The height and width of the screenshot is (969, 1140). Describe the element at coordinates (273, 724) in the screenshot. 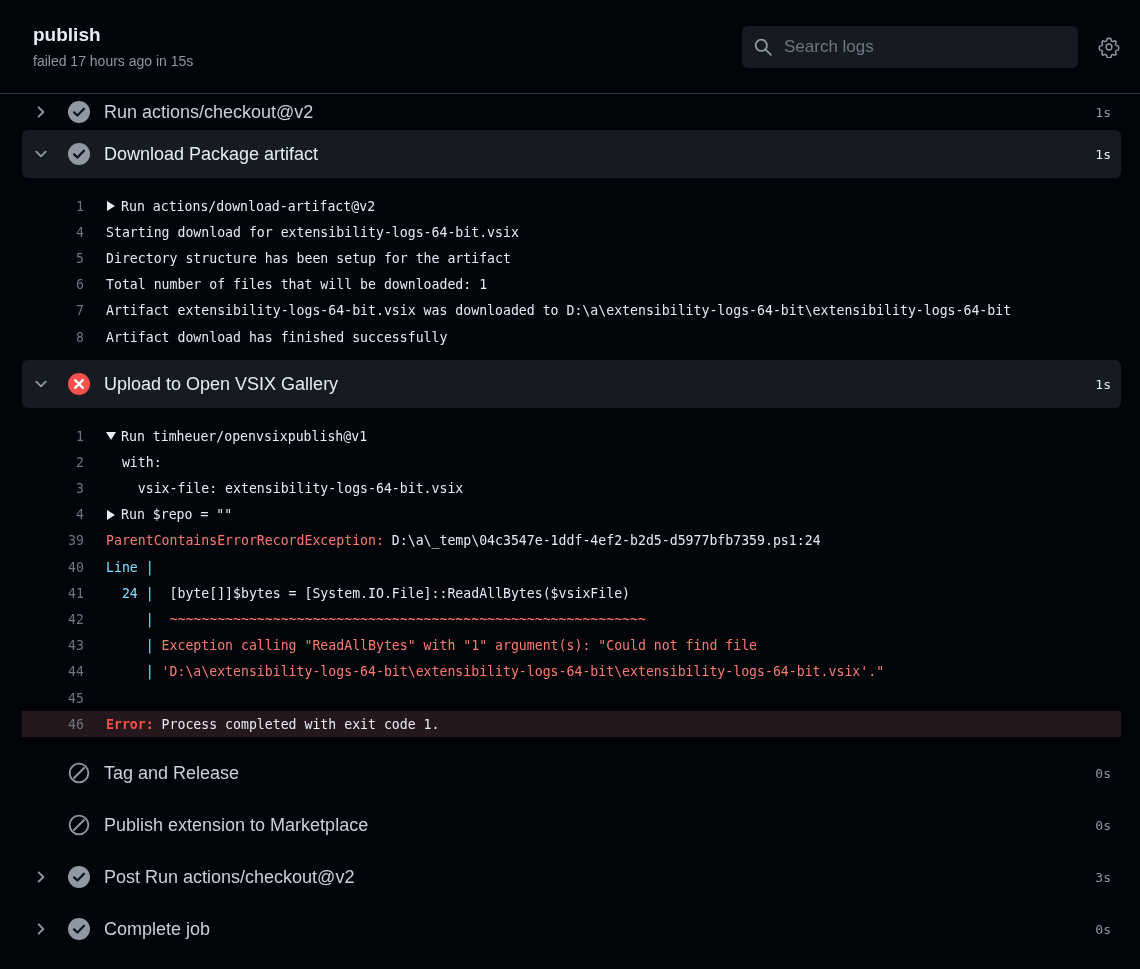

I see `log-text: Error: Process completed with exit code 1.` at that location.